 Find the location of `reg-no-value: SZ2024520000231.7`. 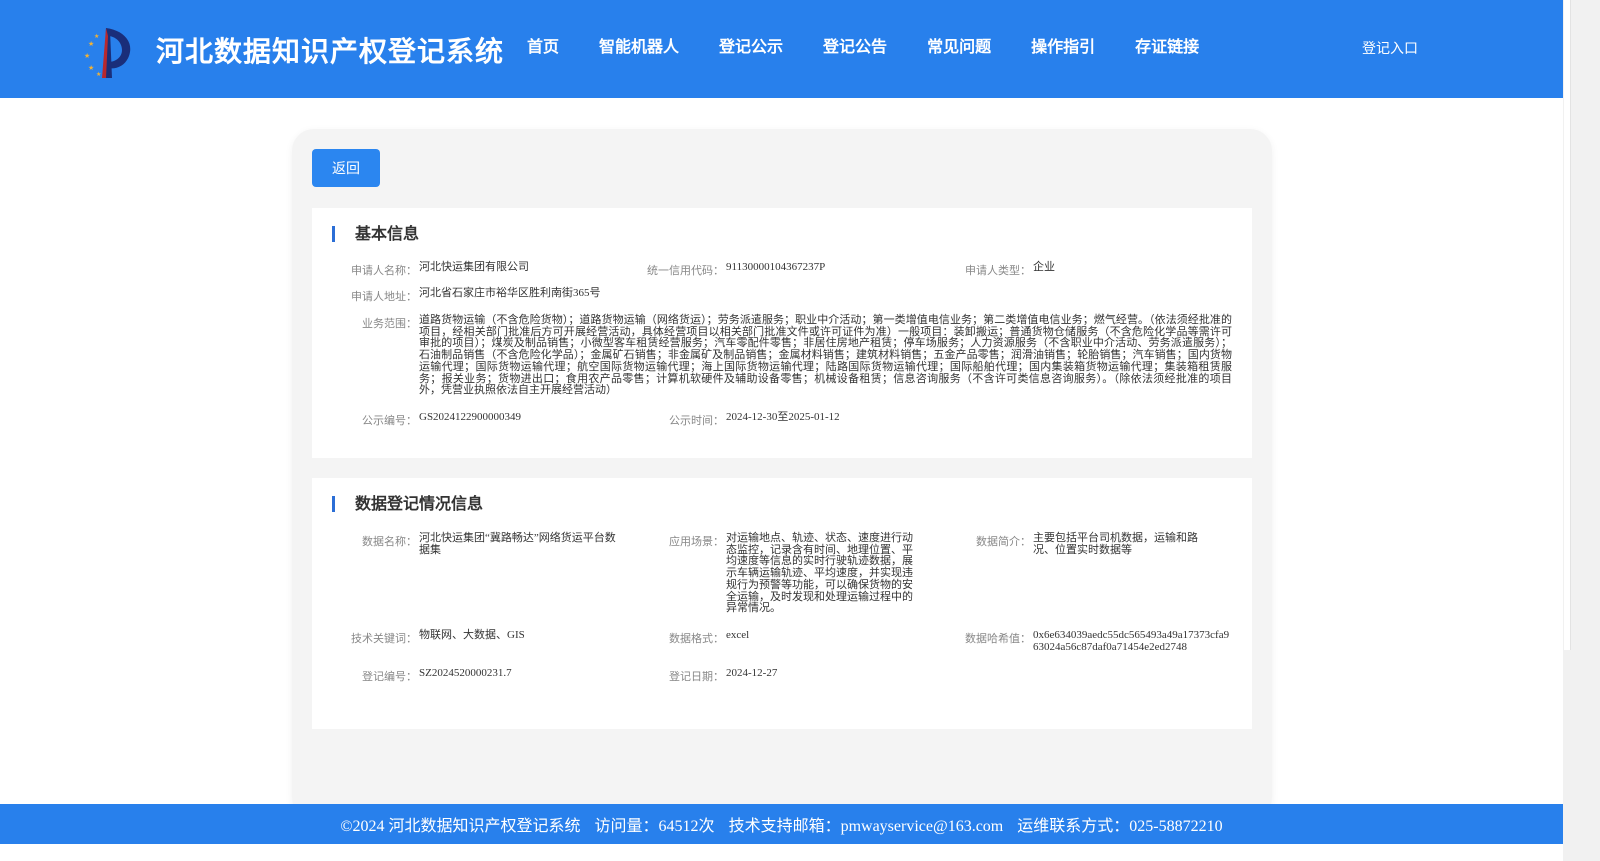

reg-no-value: SZ2024520000231.7 is located at coordinates (465, 673).